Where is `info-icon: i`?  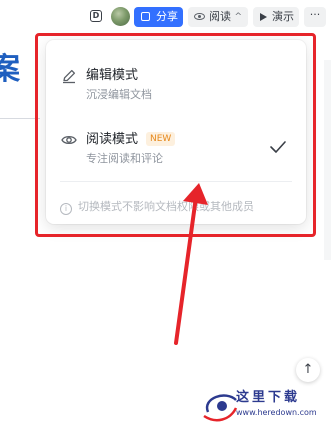 info-icon: i is located at coordinates (66, 209).